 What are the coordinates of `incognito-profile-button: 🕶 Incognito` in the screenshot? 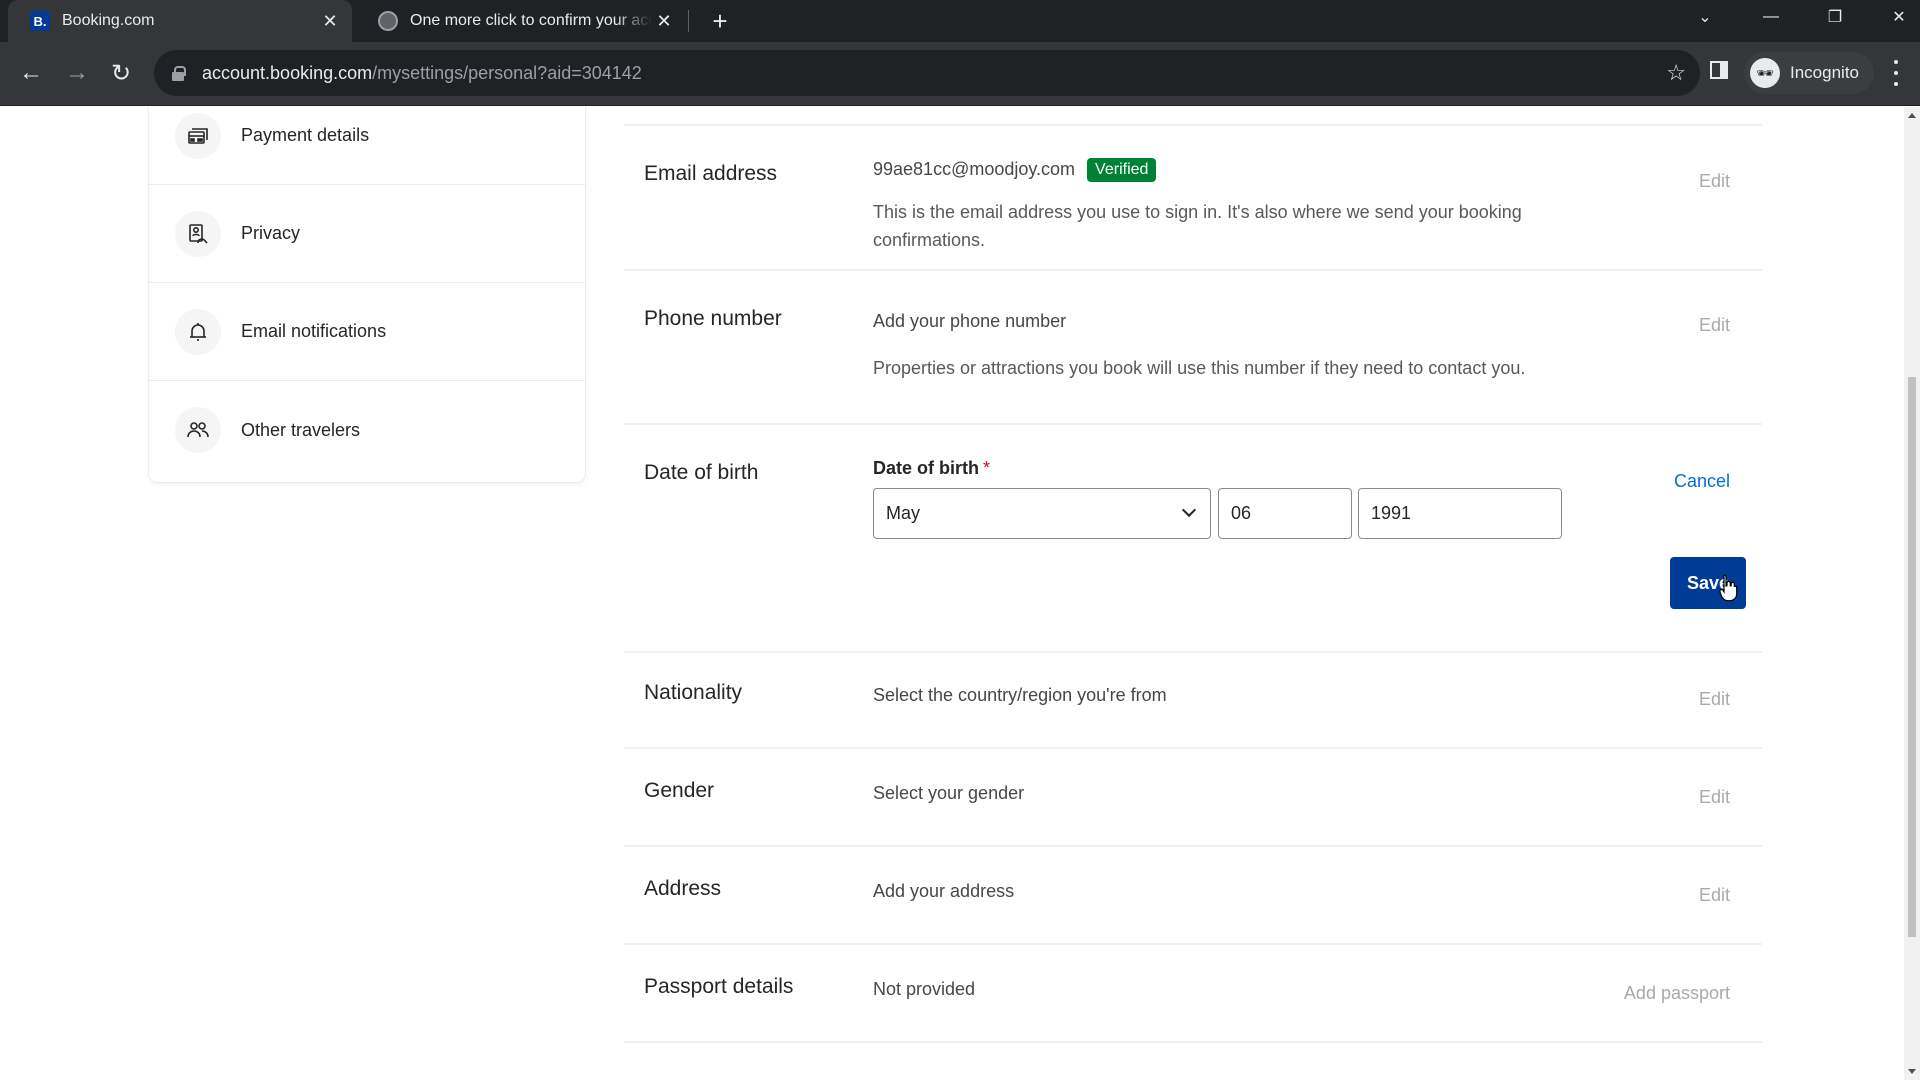 It's located at (1809, 73).